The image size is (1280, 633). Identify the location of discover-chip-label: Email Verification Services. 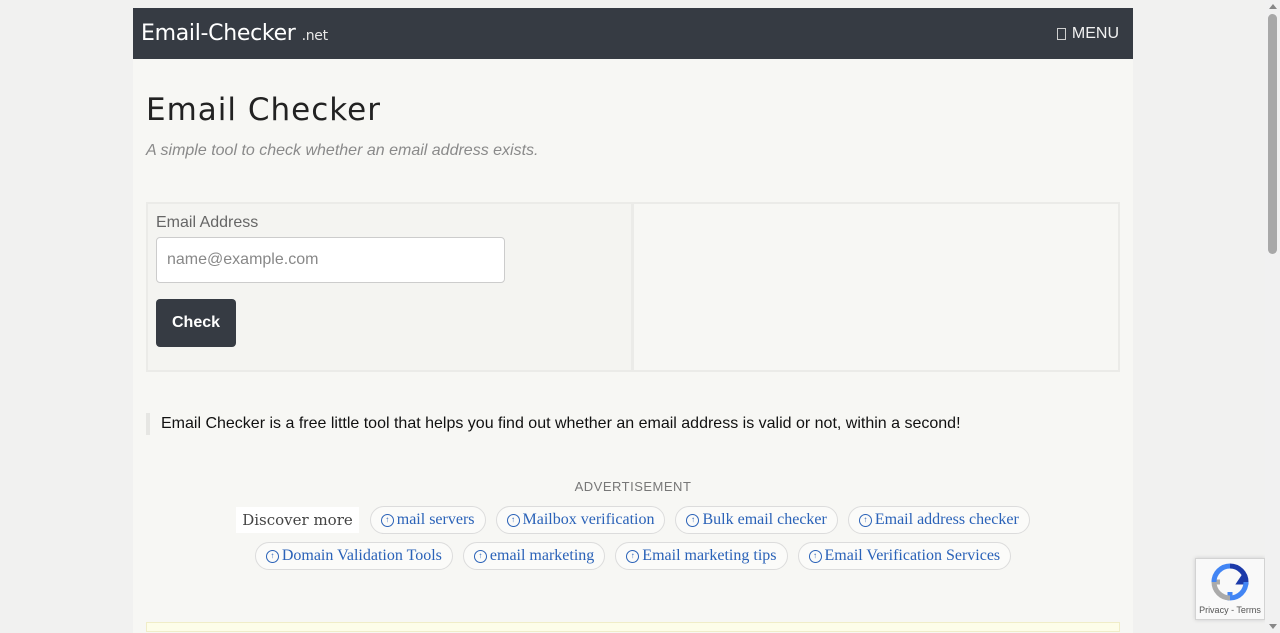
(912, 555).